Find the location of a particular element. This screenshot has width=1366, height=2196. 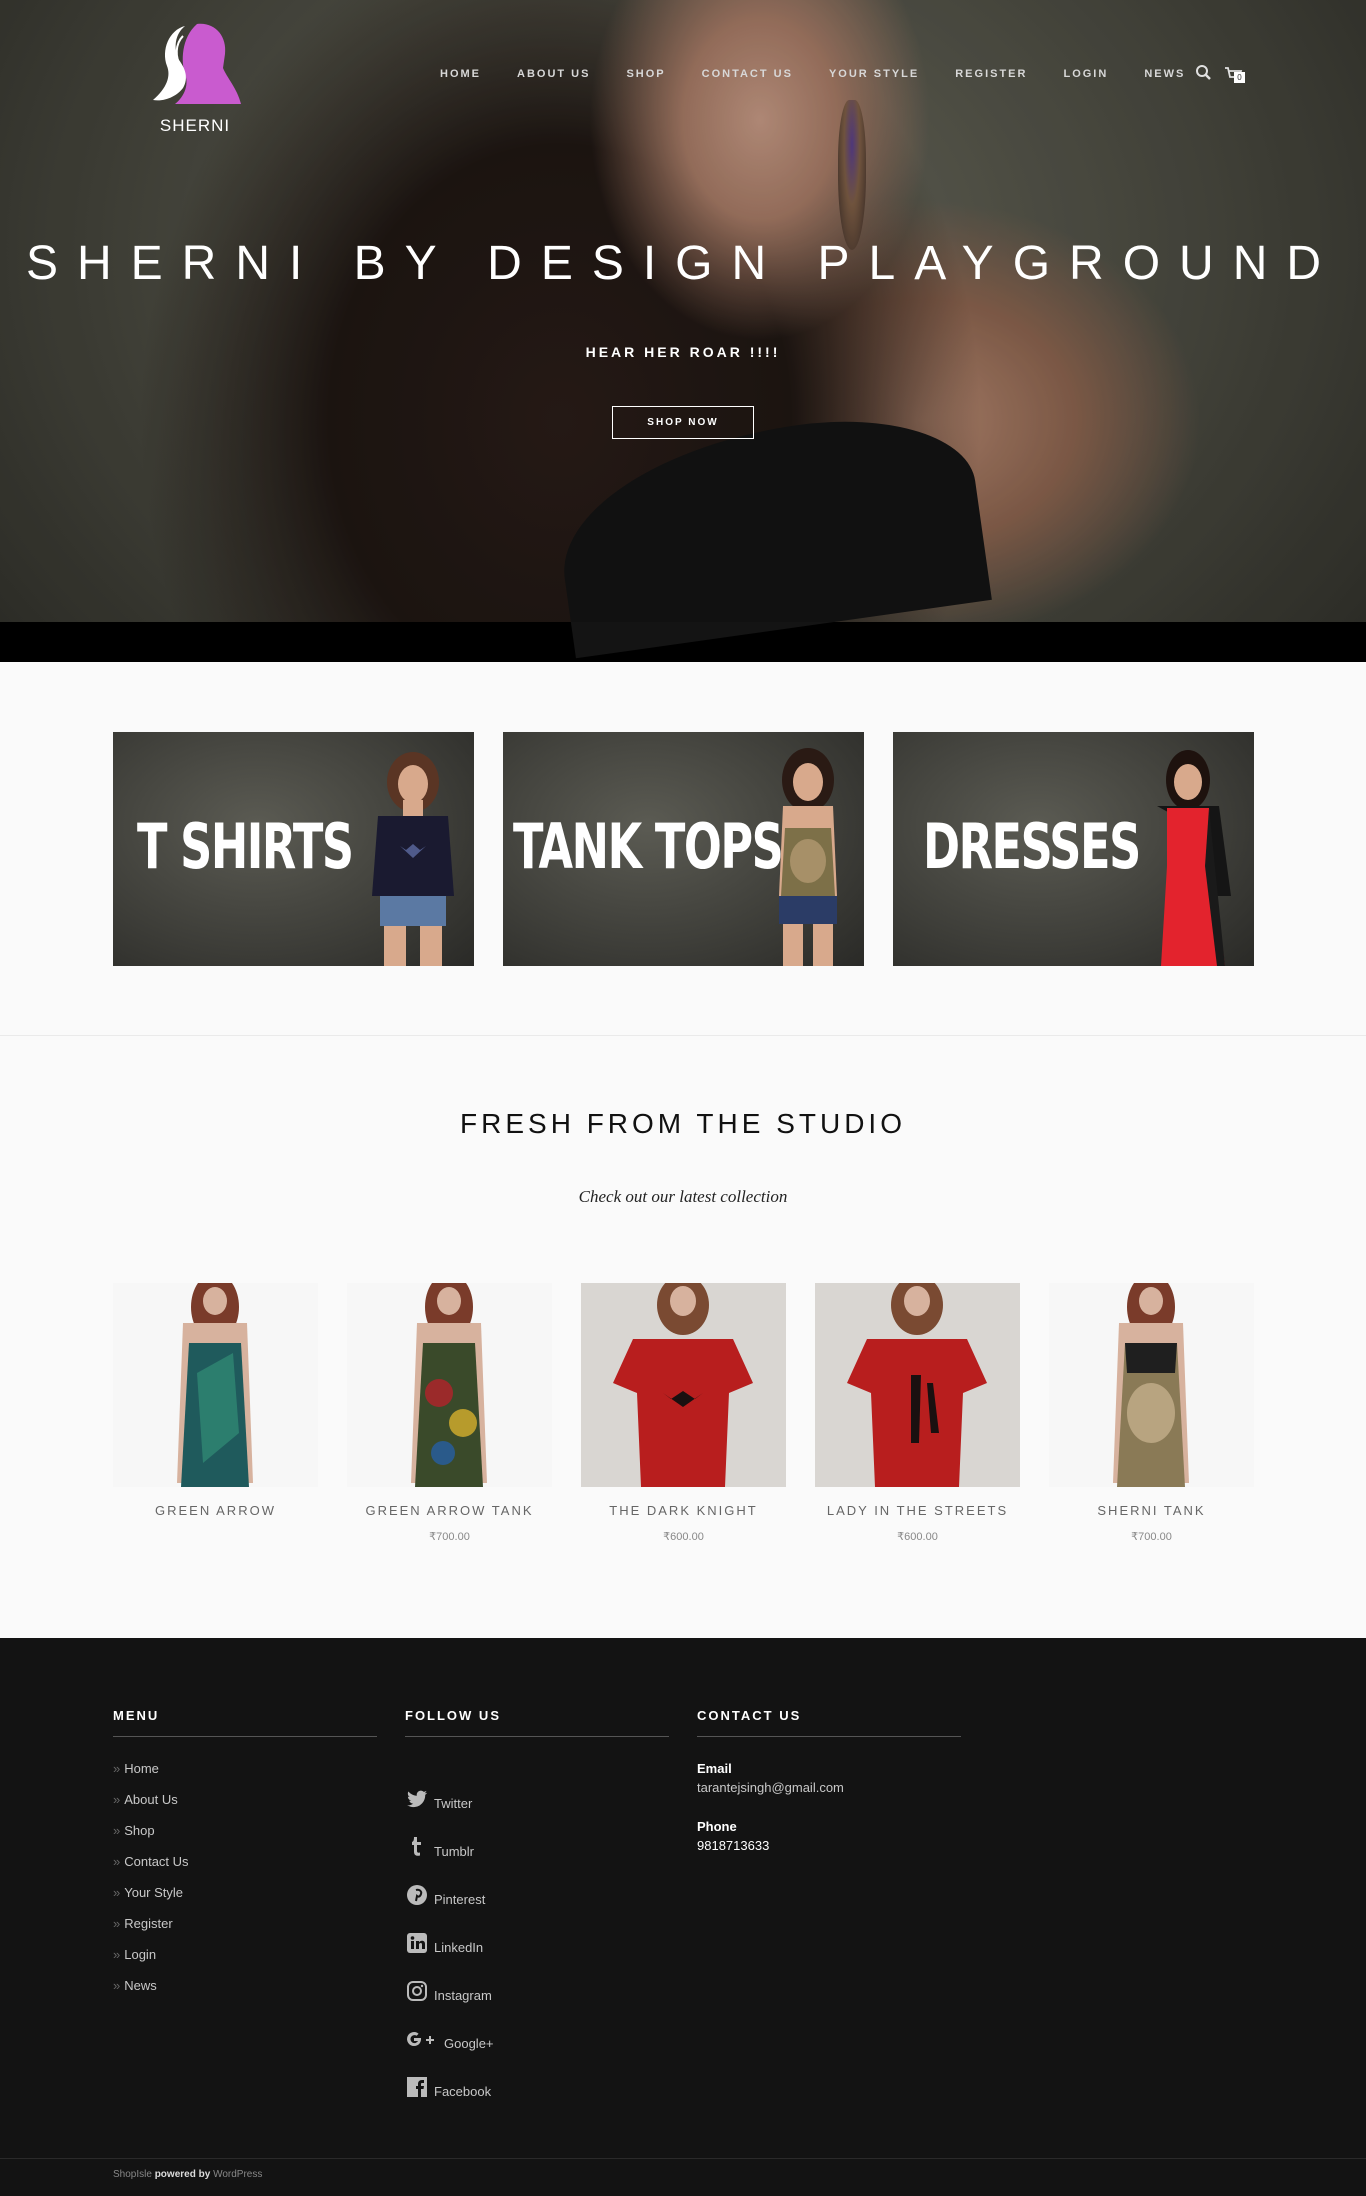

cart-count-badge: 0 is located at coordinates (1239, 77).